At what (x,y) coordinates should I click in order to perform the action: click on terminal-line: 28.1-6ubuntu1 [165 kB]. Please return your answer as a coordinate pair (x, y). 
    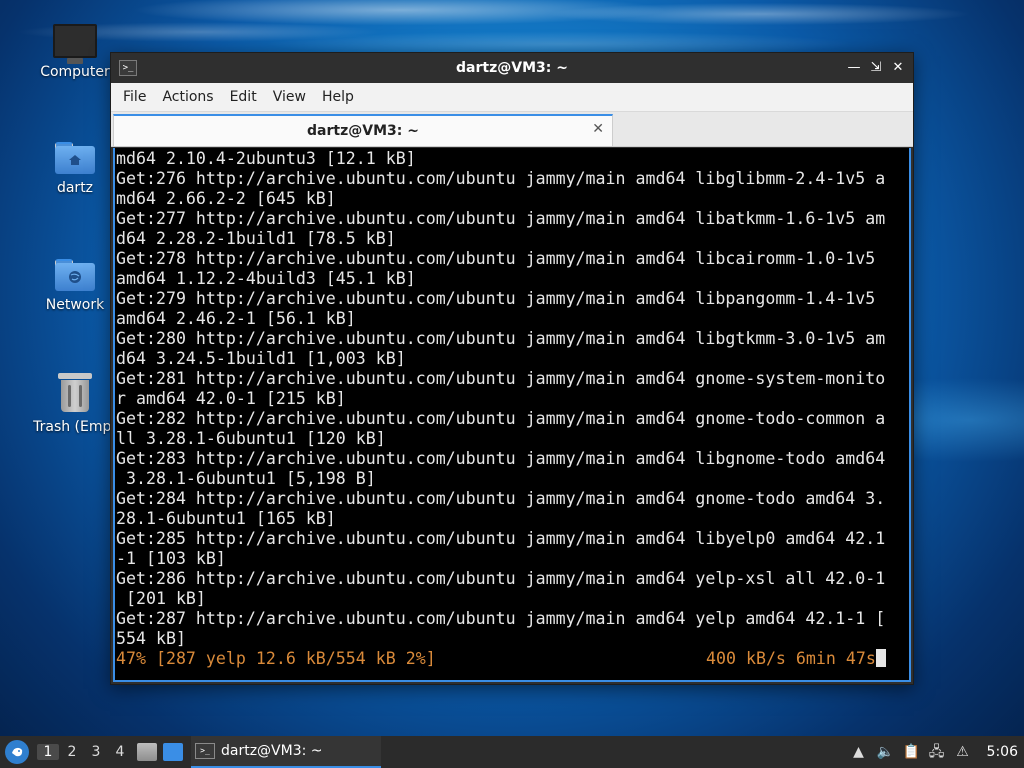
    Looking at the image, I should click on (226, 518).